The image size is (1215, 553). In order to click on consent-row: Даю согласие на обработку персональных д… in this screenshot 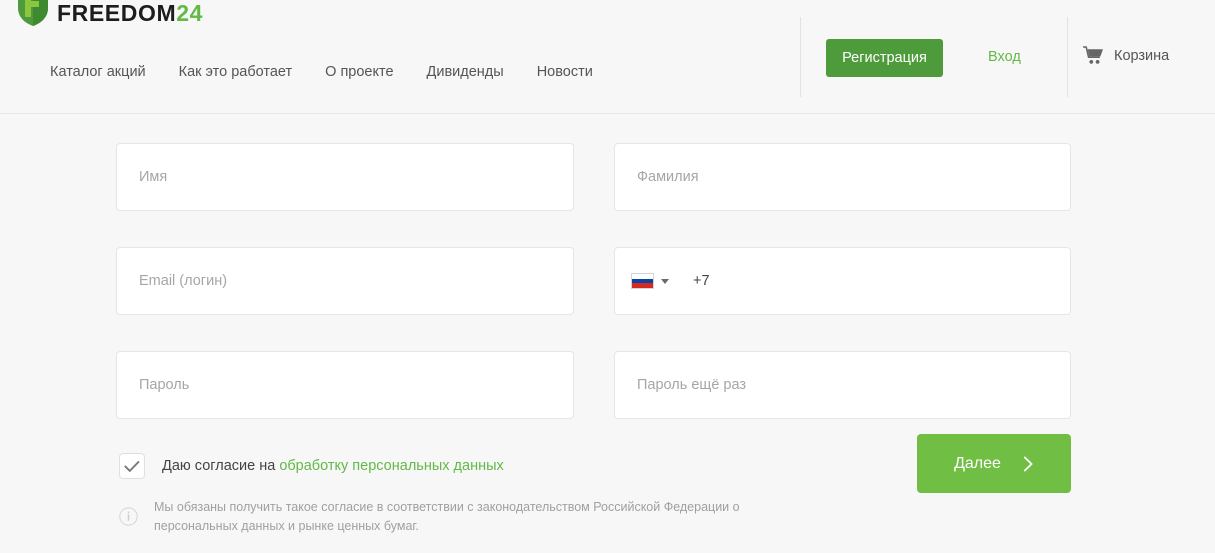, I will do `click(311, 466)`.